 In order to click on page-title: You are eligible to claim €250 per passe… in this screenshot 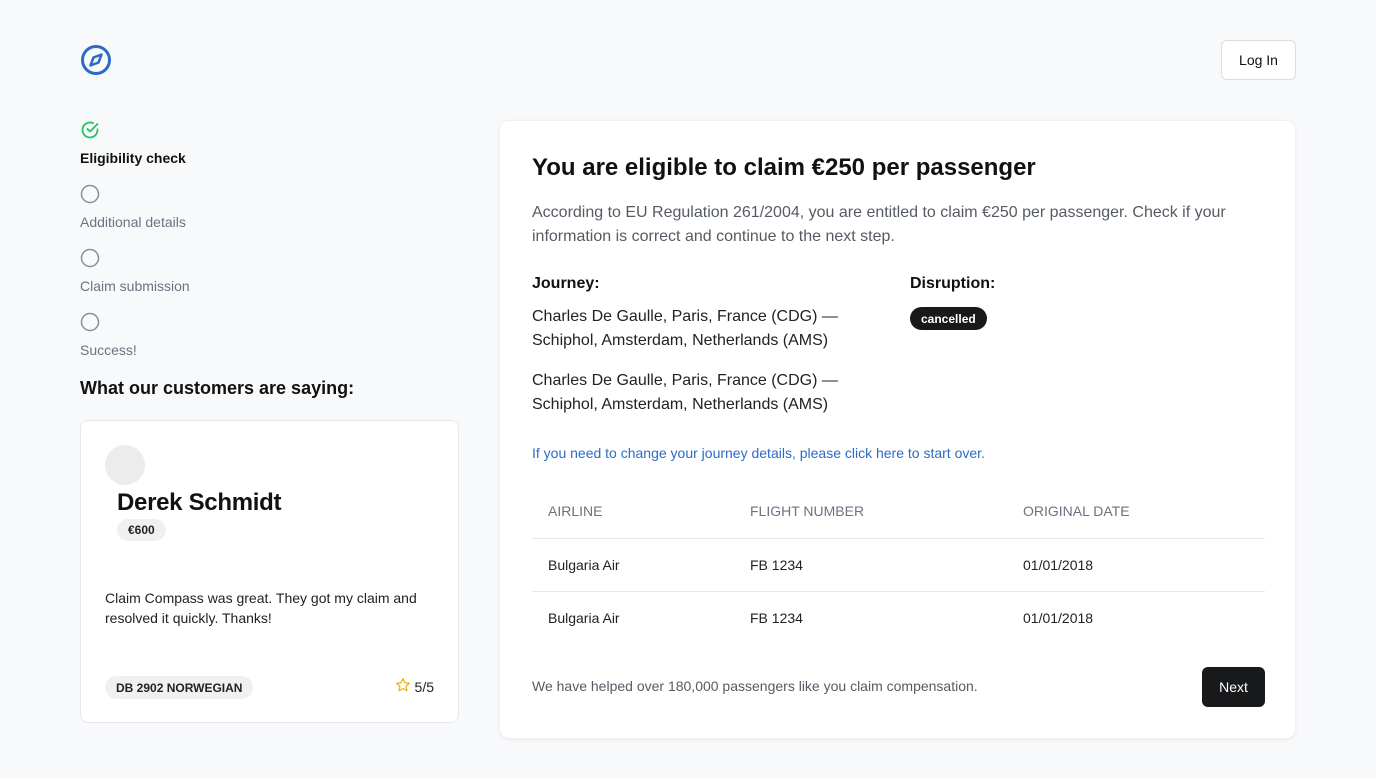, I will do `click(784, 167)`.